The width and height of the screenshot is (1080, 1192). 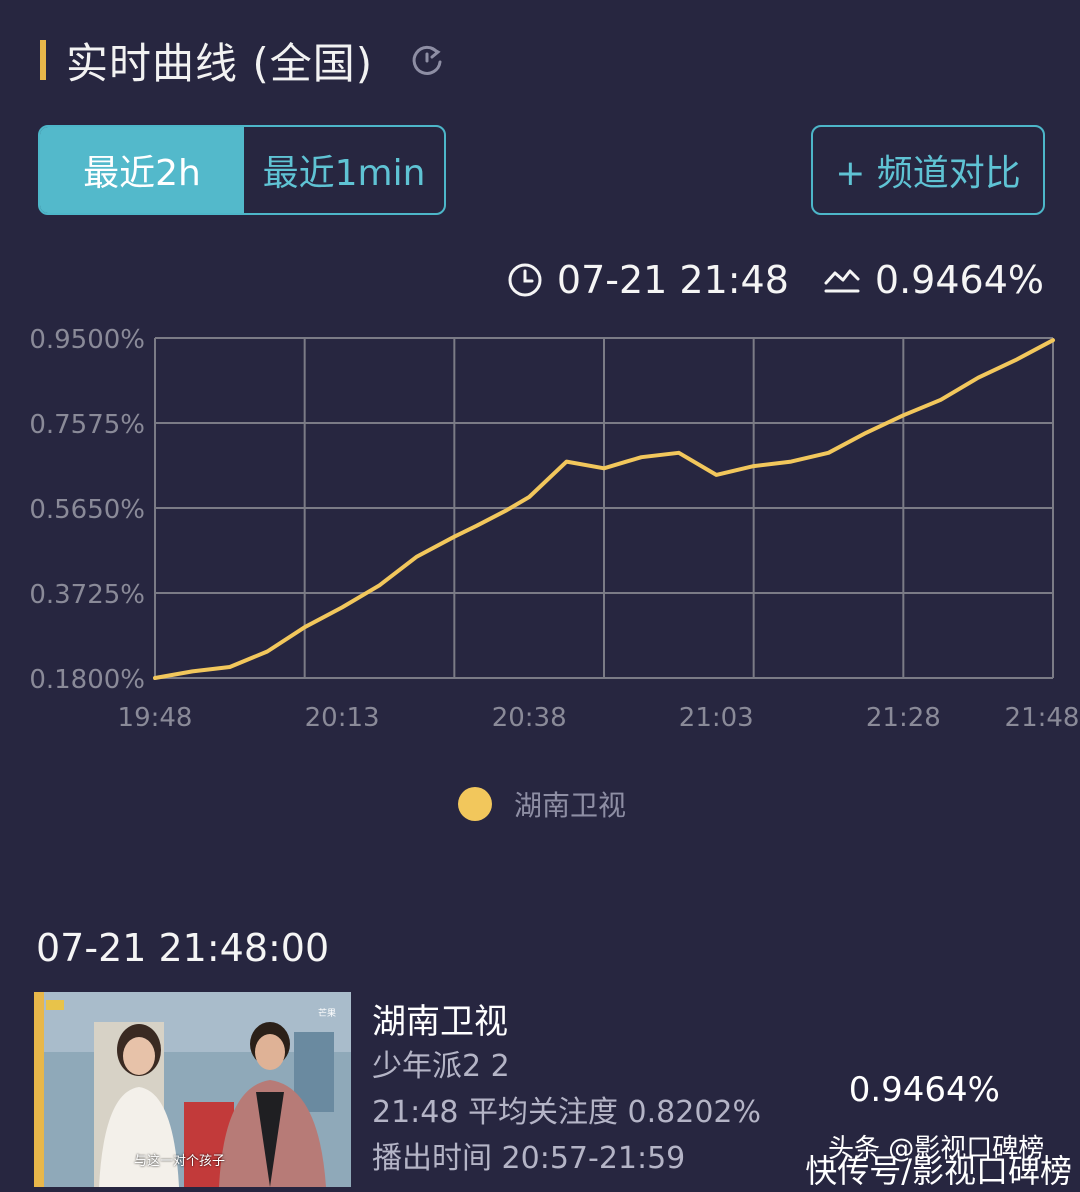 What do you see at coordinates (43, 60) in the screenshot?
I see `title-accent-bar` at bounding box center [43, 60].